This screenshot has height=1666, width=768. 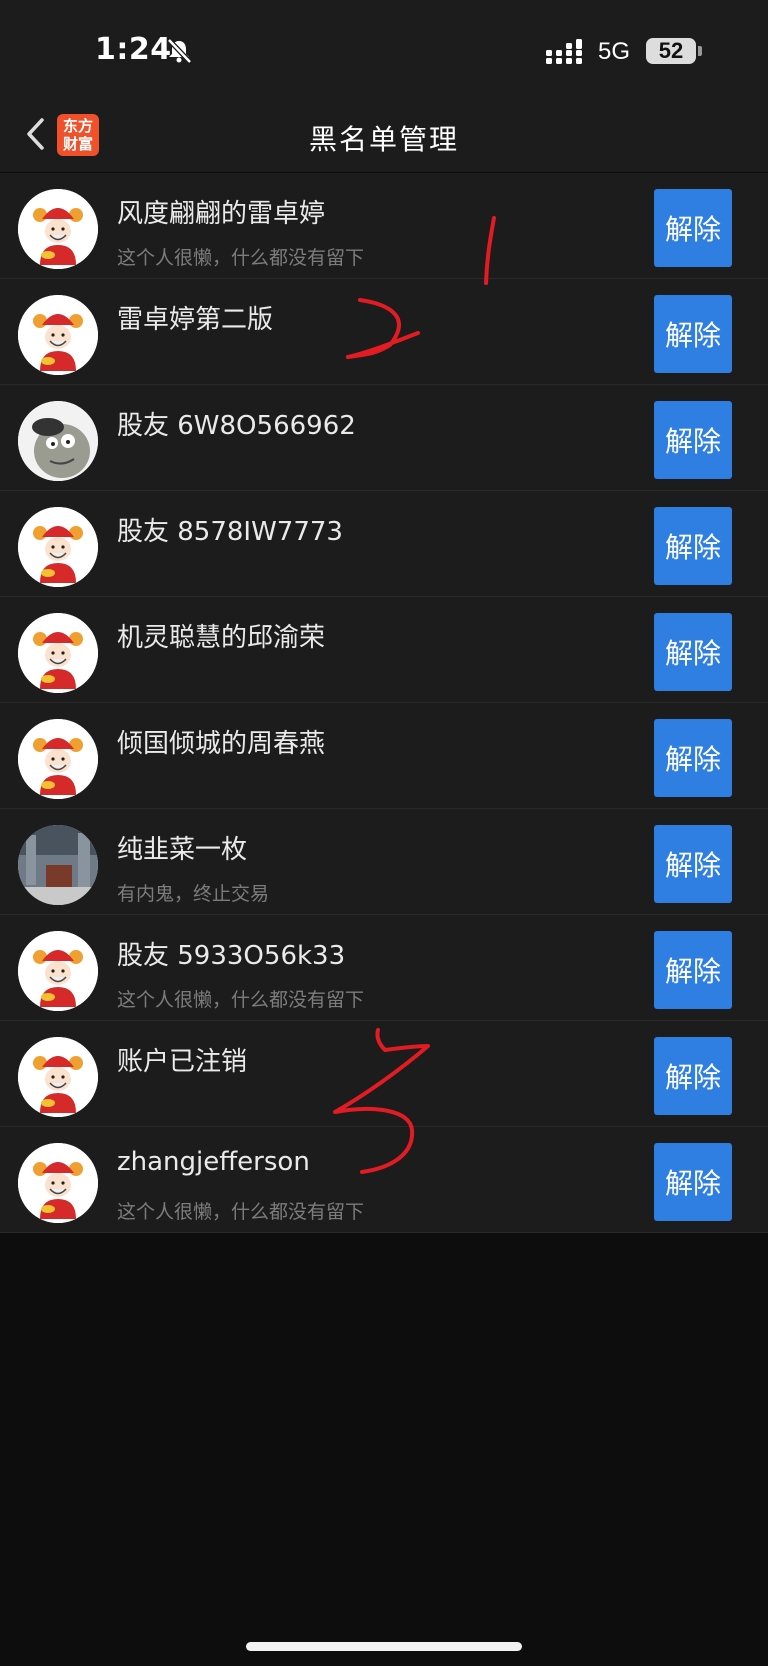 What do you see at coordinates (384, 332) in the screenshot?
I see `list-item-2: 雷卓婷第二版 解除` at bounding box center [384, 332].